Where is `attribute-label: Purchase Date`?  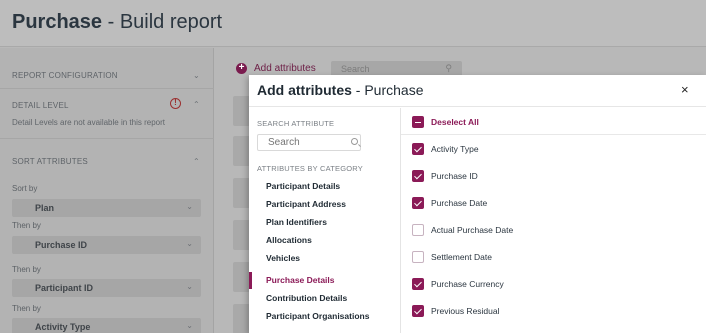
attribute-label: Purchase Date is located at coordinates (459, 203).